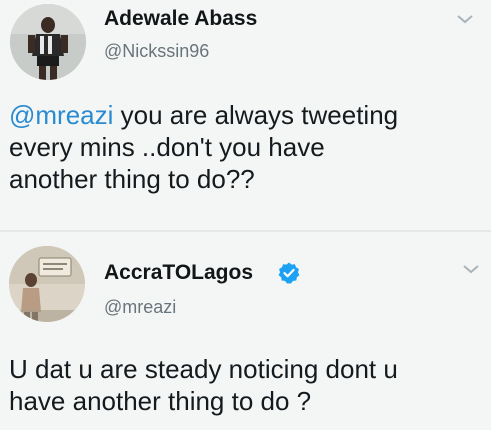 Image resolution: width=491 pixels, height=430 pixels. What do you see at coordinates (178, 273) in the screenshot?
I see `display-name: AccraTOLagos` at bounding box center [178, 273].